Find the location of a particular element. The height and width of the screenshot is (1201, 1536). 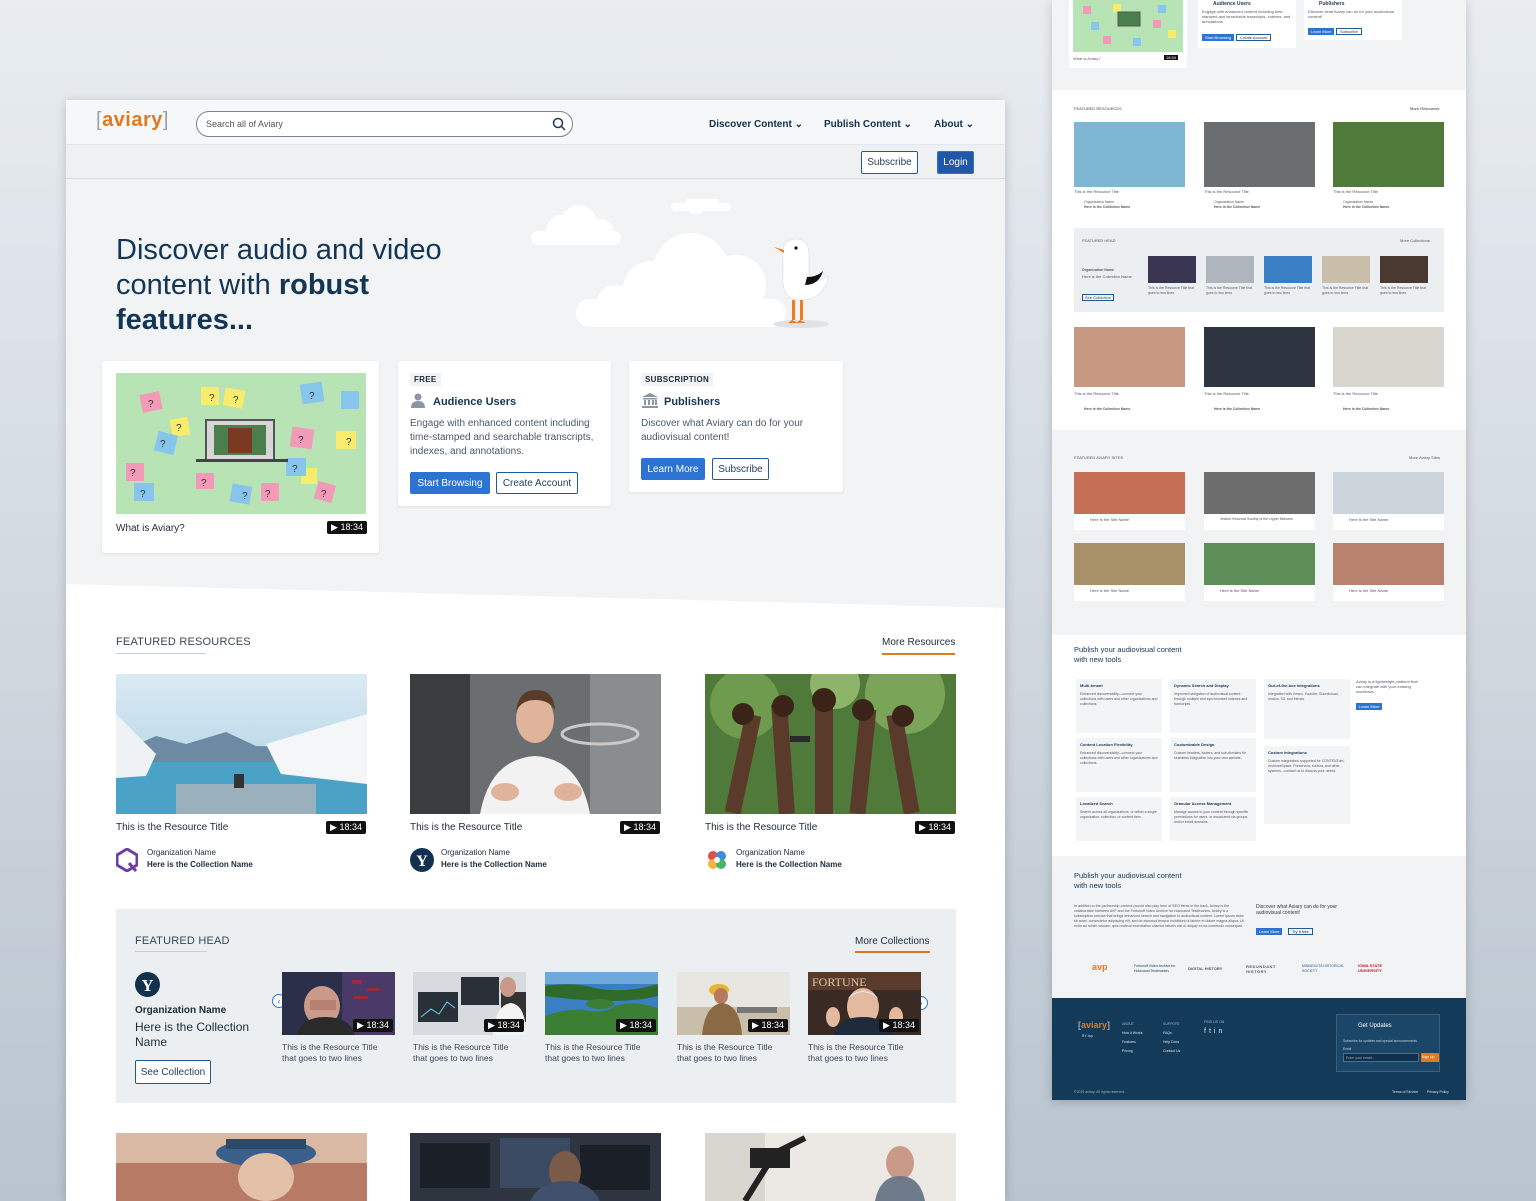

subscribe-button: Subscribe is located at coordinates (889, 162).